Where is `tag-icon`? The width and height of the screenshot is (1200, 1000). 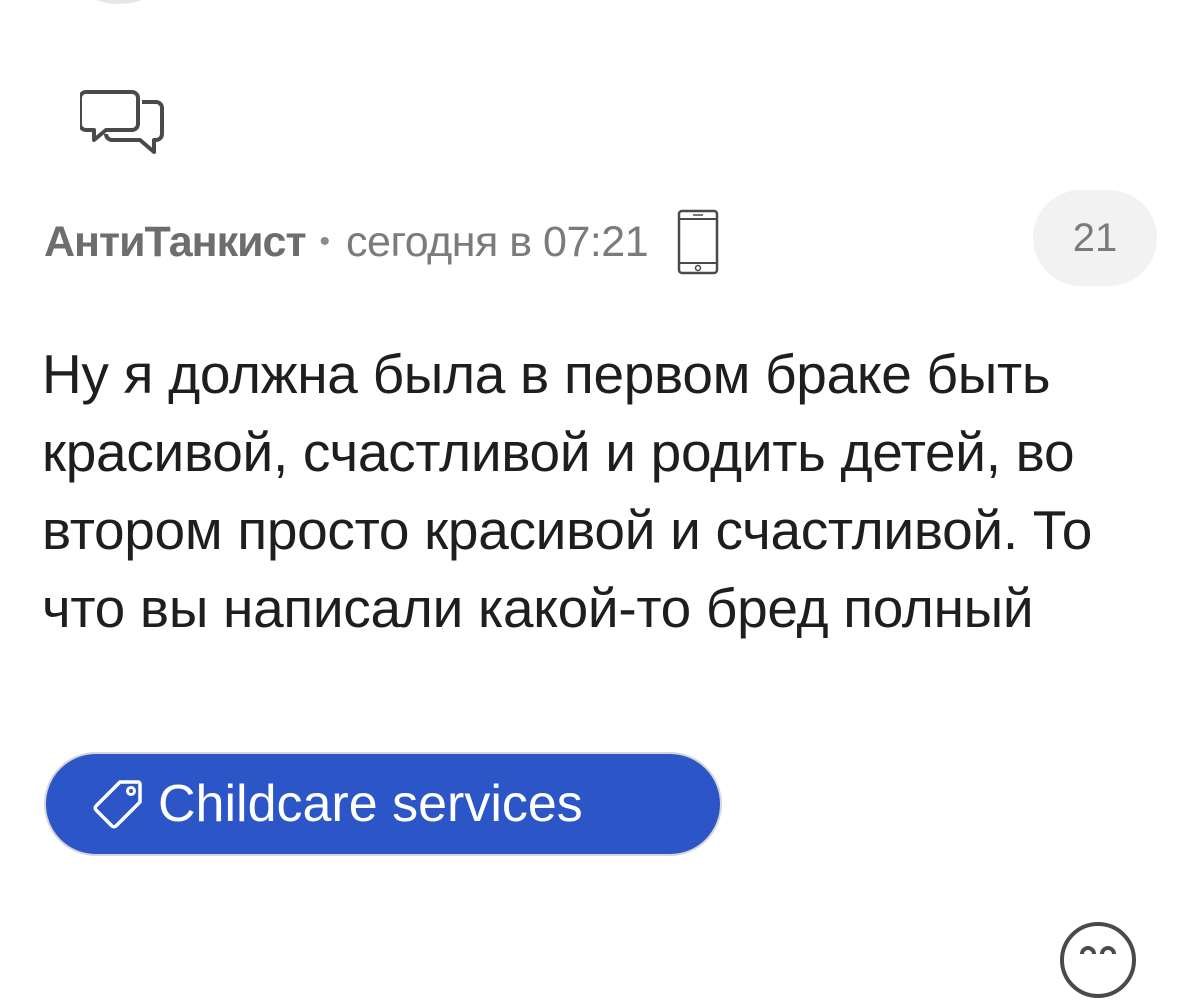
tag-icon is located at coordinates (117, 804).